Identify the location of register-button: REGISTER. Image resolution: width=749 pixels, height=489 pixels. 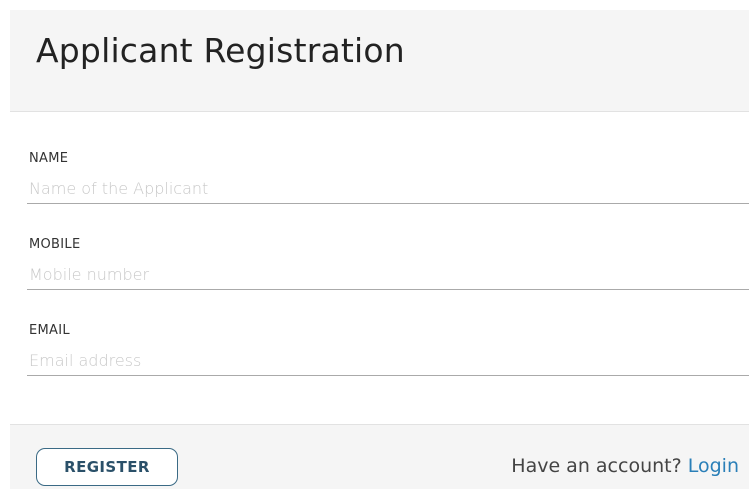
(107, 467).